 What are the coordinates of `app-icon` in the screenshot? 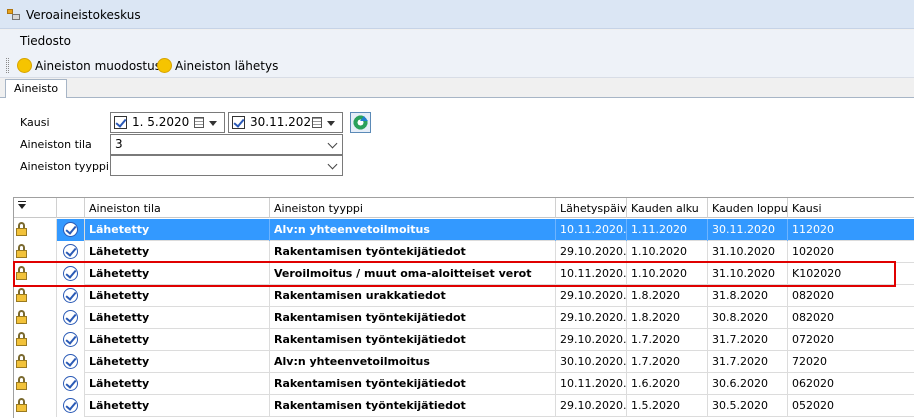 It's located at (14, 15).